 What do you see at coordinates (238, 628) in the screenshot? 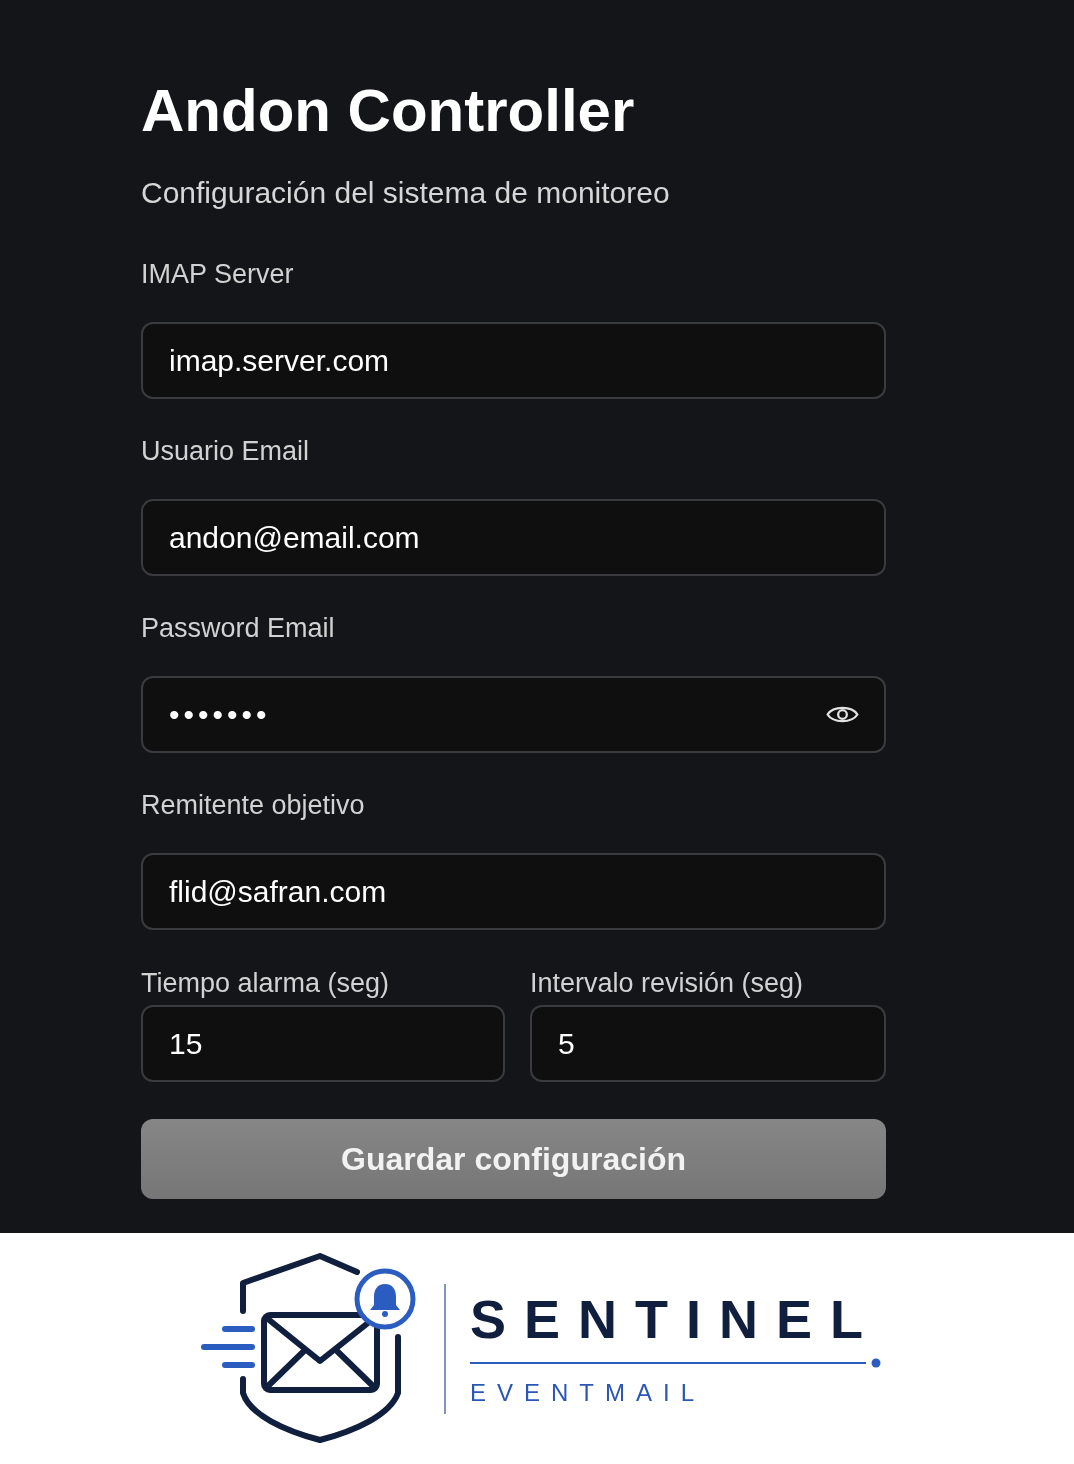
I see `field-label: Password Email` at bounding box center [238, 628].